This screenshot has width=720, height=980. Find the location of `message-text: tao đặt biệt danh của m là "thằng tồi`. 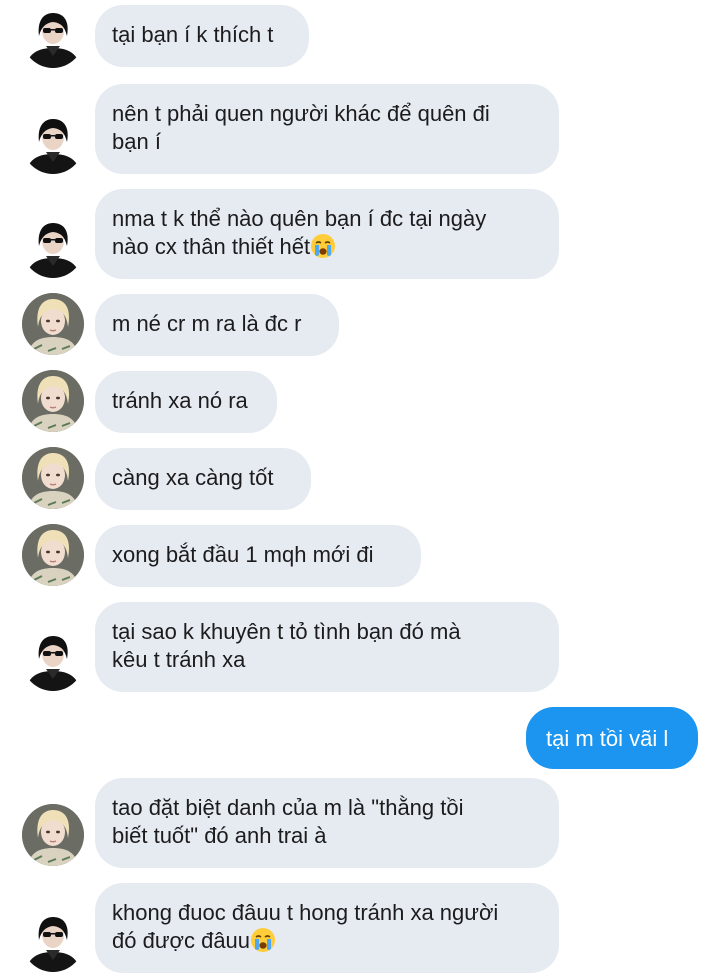

message-text: tao đặt biệt danh của m là "thằng tồi is located at coordinates (288, 807).